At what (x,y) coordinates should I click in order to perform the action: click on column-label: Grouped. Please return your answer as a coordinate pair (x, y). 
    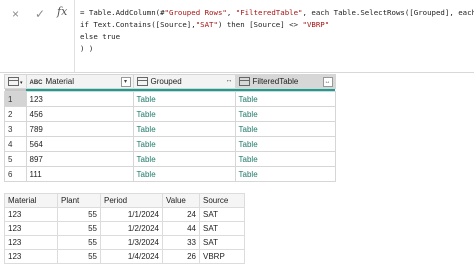
    Looking at the image, I should click on (166, 81).